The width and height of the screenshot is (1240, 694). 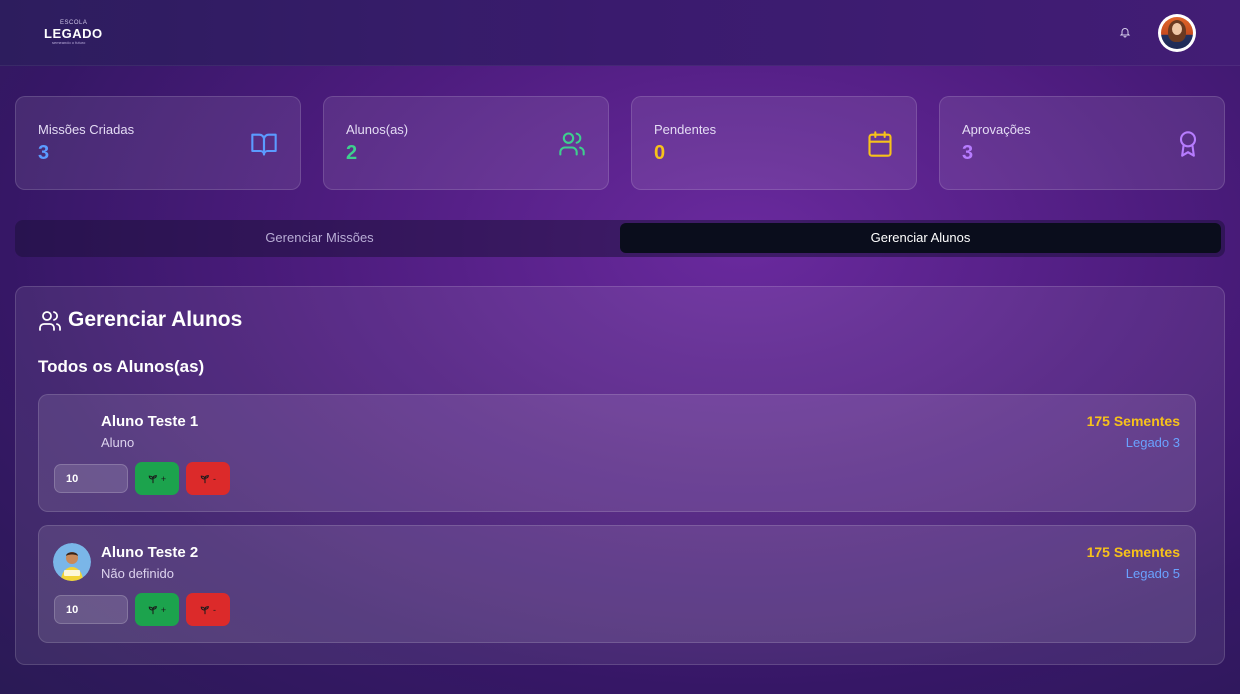 I want to click on student-avatar, so click(x=72, y=562).